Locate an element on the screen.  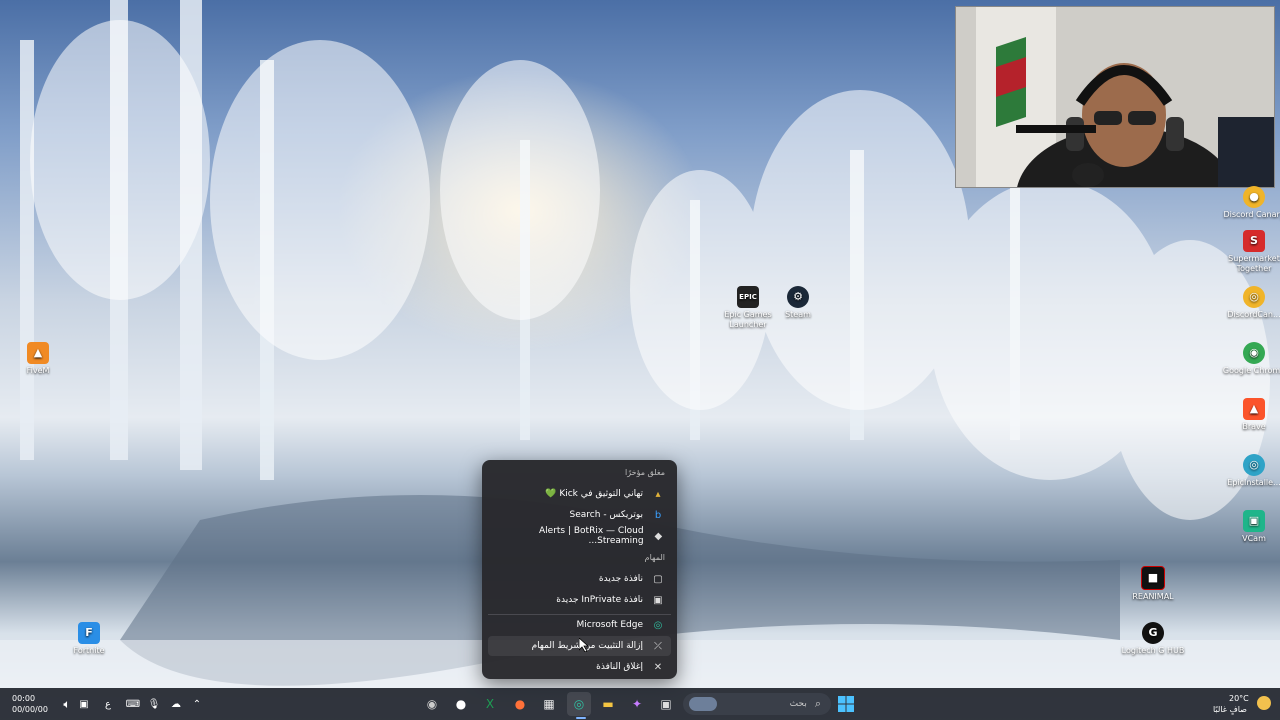
recent-item-kick: ▴ تهاني التوثيق في Kick 💚 is located at coordinates (579, 494).